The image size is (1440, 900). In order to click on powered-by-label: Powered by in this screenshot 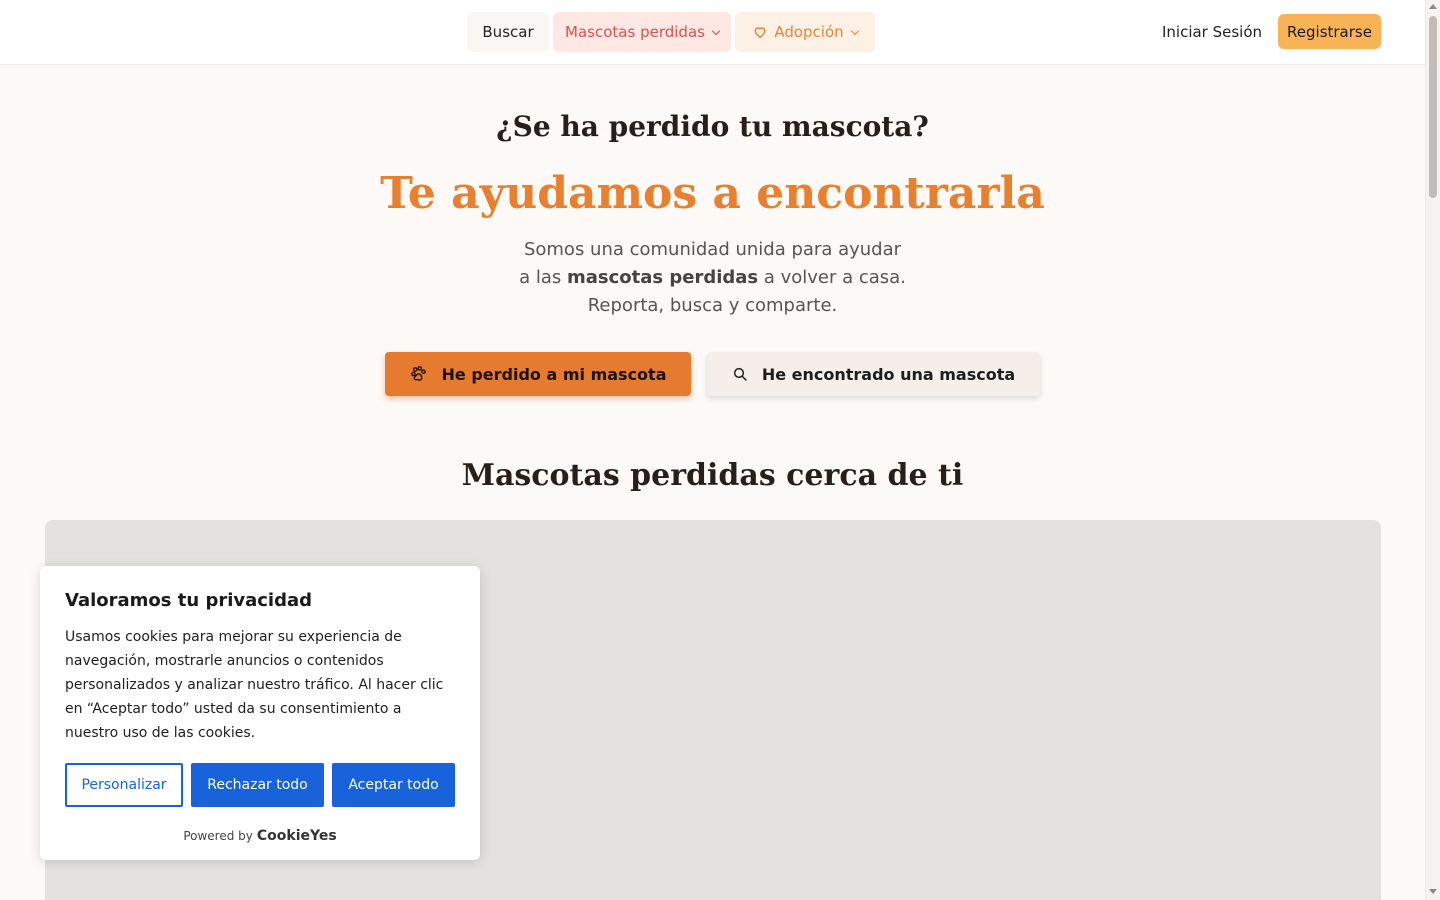, I will do `click(218, 836)`.